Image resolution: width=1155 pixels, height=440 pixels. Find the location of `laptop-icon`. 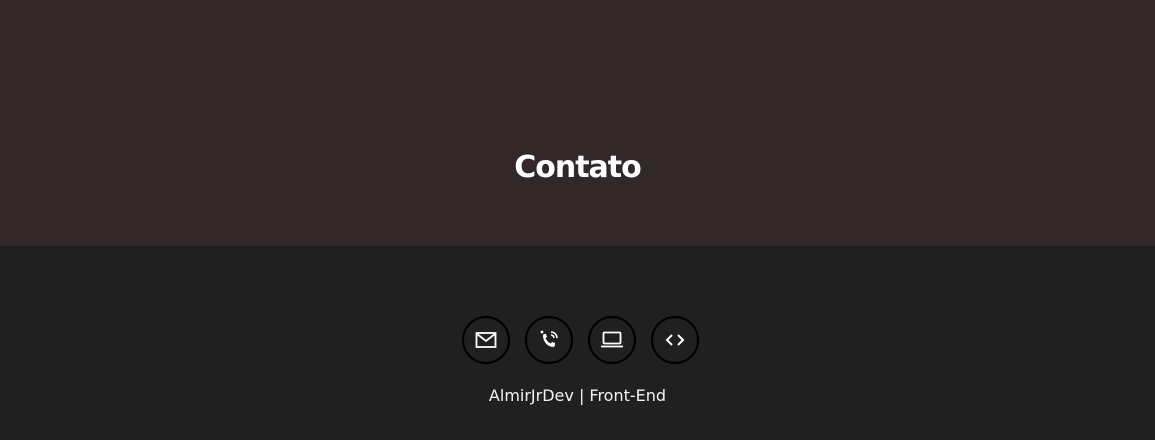

laptop-icon is located at coordinates (612, 339).